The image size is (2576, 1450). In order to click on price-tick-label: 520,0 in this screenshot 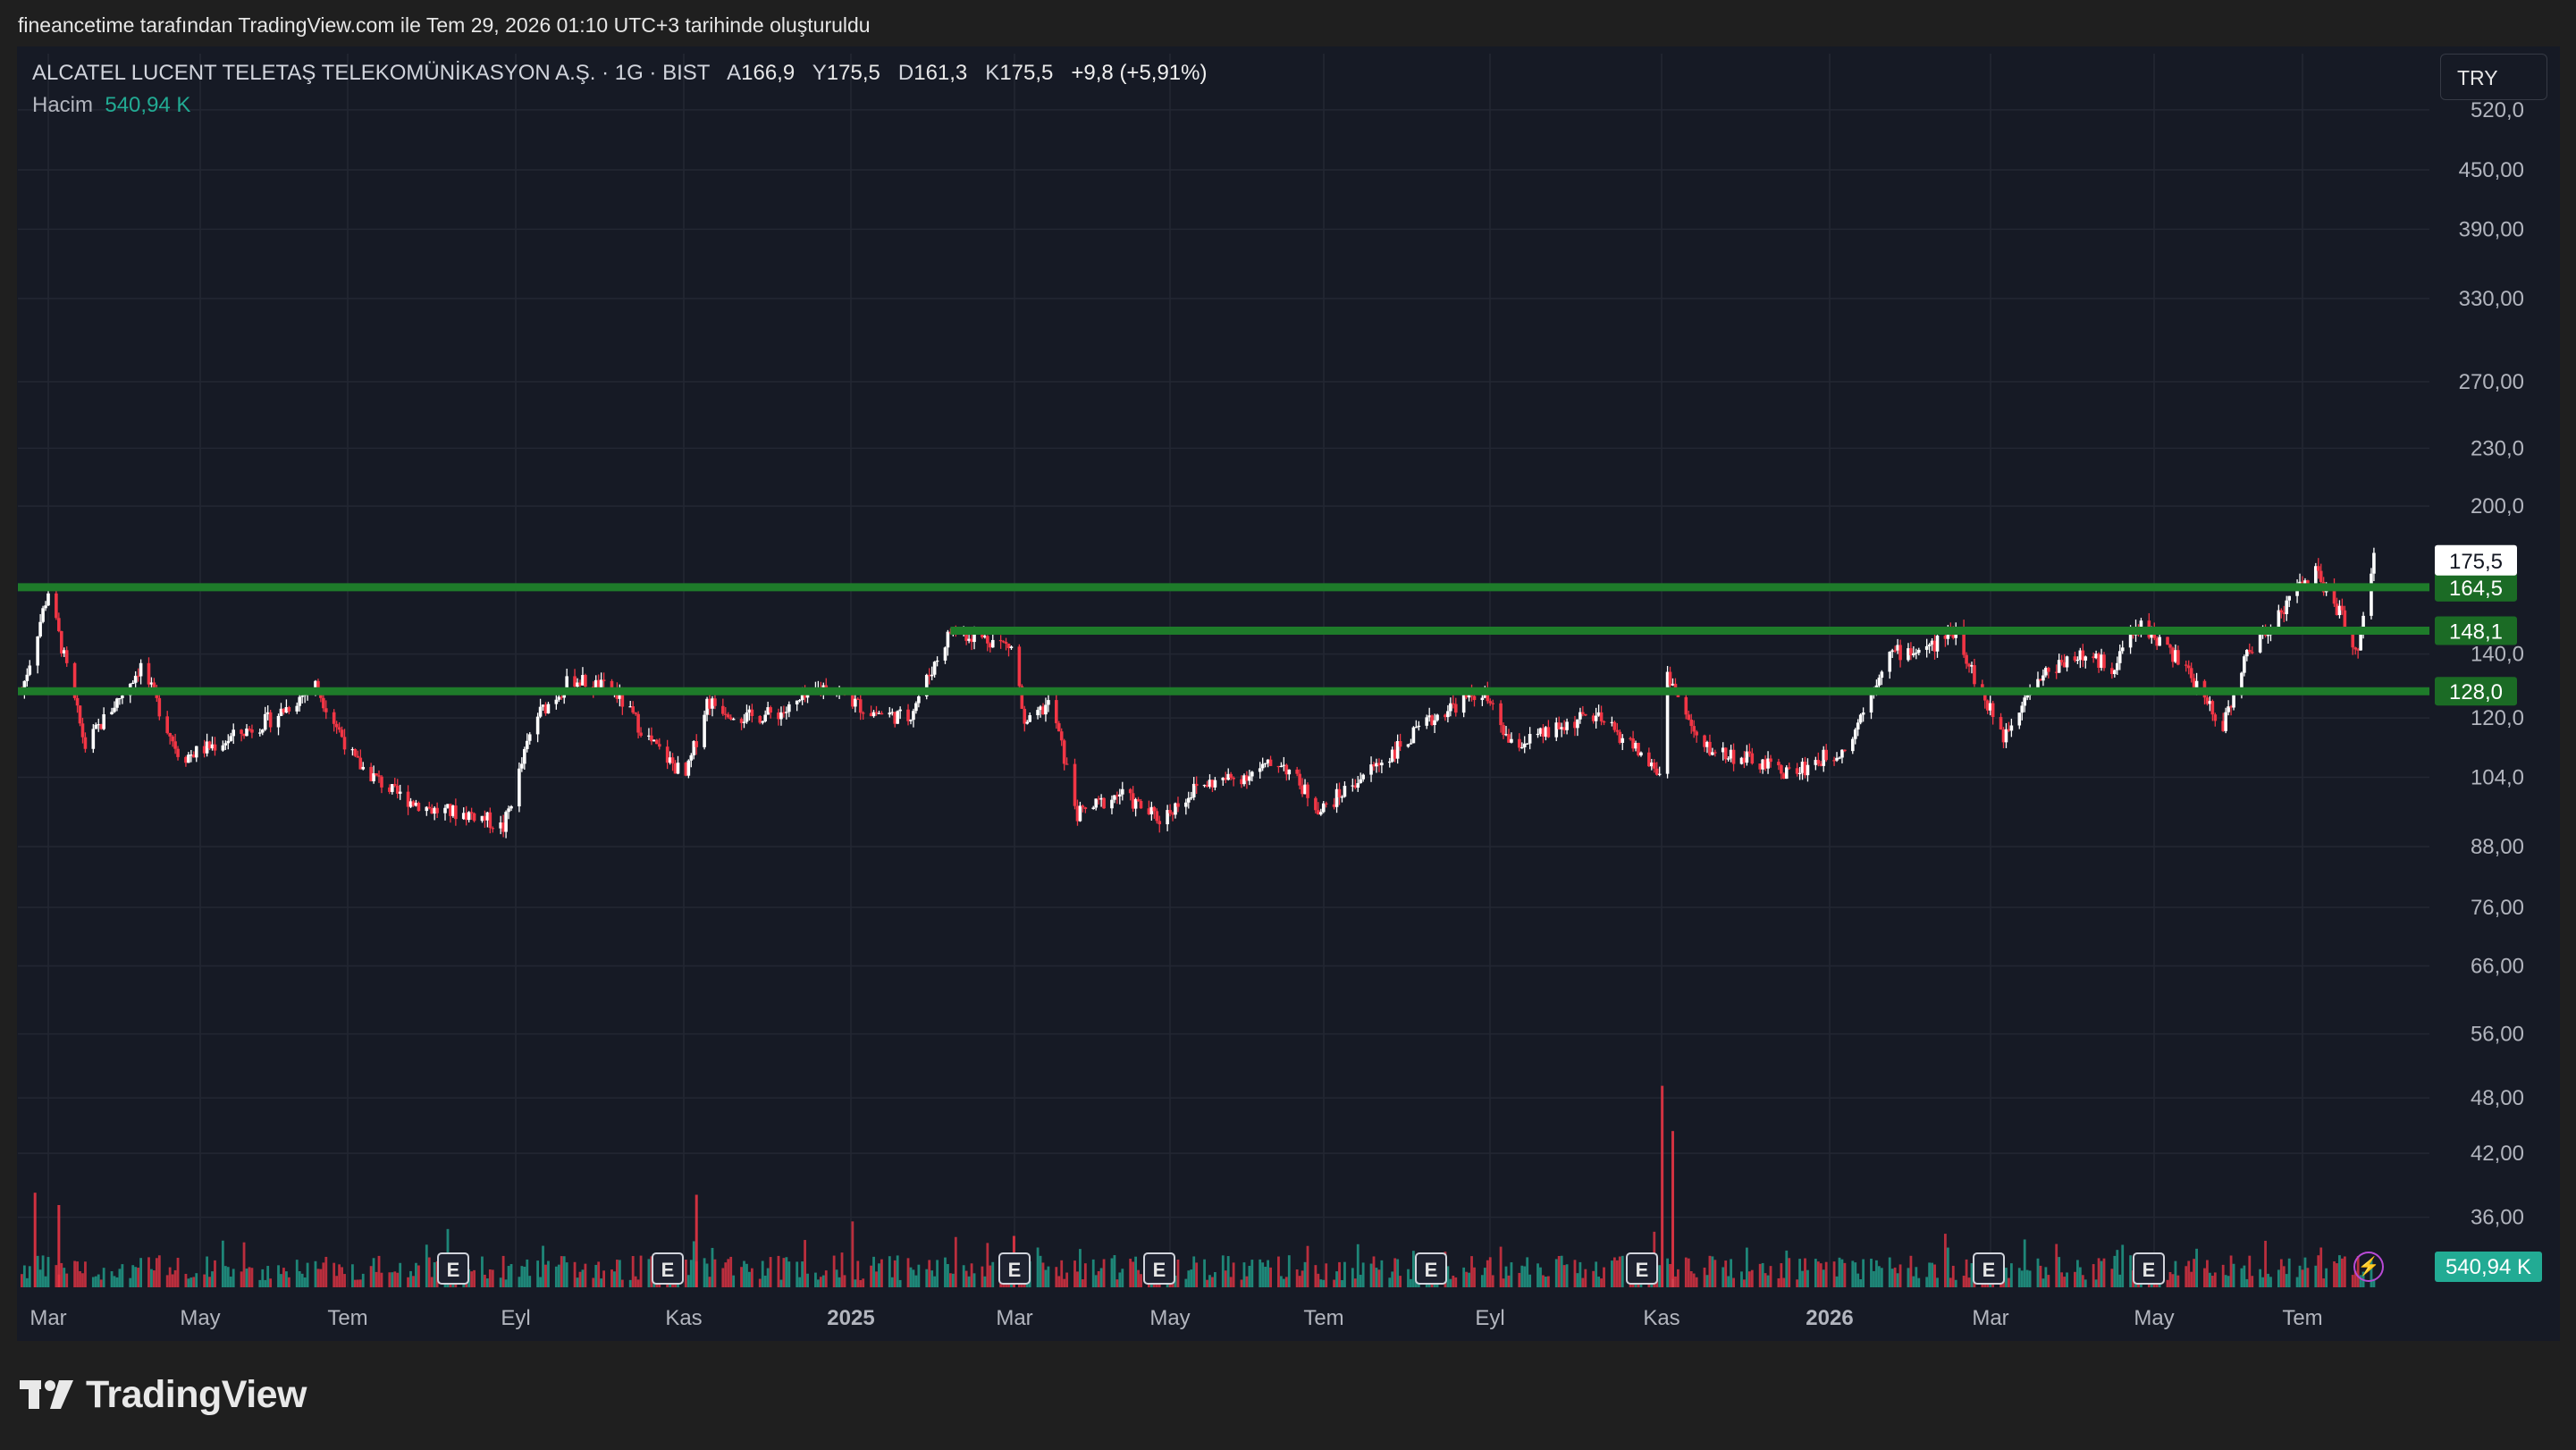, I will do `click(2498, 110)`.